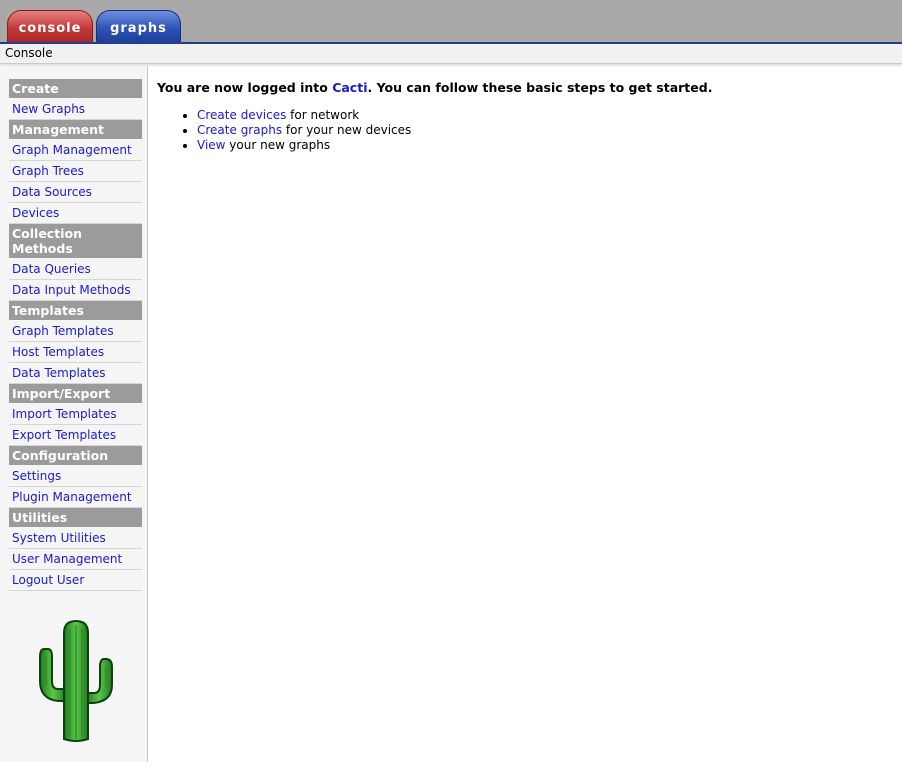  I want to click on sidebar-header-import-export: Import/Export, so click(75, 393).